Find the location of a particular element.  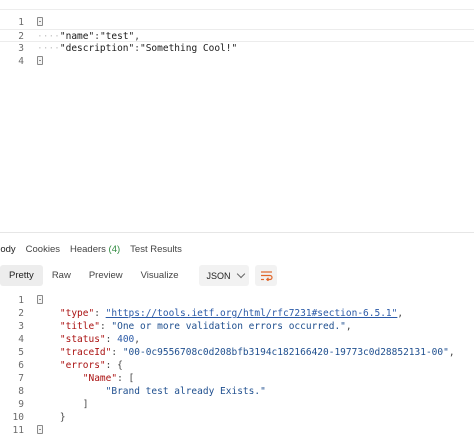

json-key: "Name" is located at coordinates (100, 378).